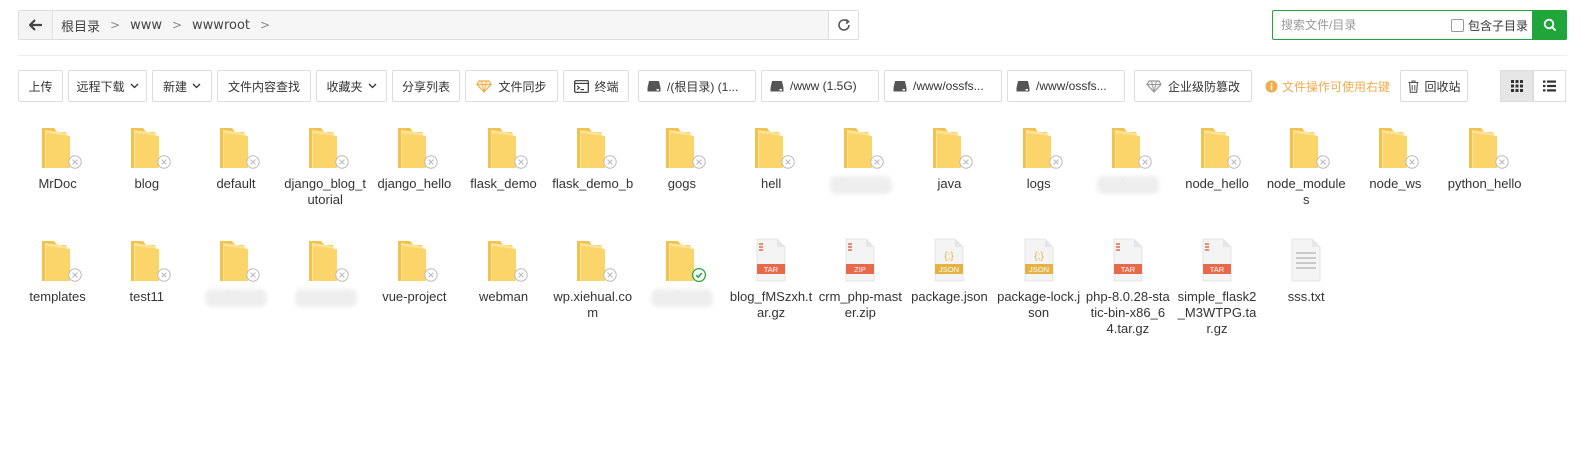 The width and height of the screenshot is (1582, 450). I want to click on file-item: TAR simple_flask2_M3WTPG.tar.gz, so click(1216, 293).